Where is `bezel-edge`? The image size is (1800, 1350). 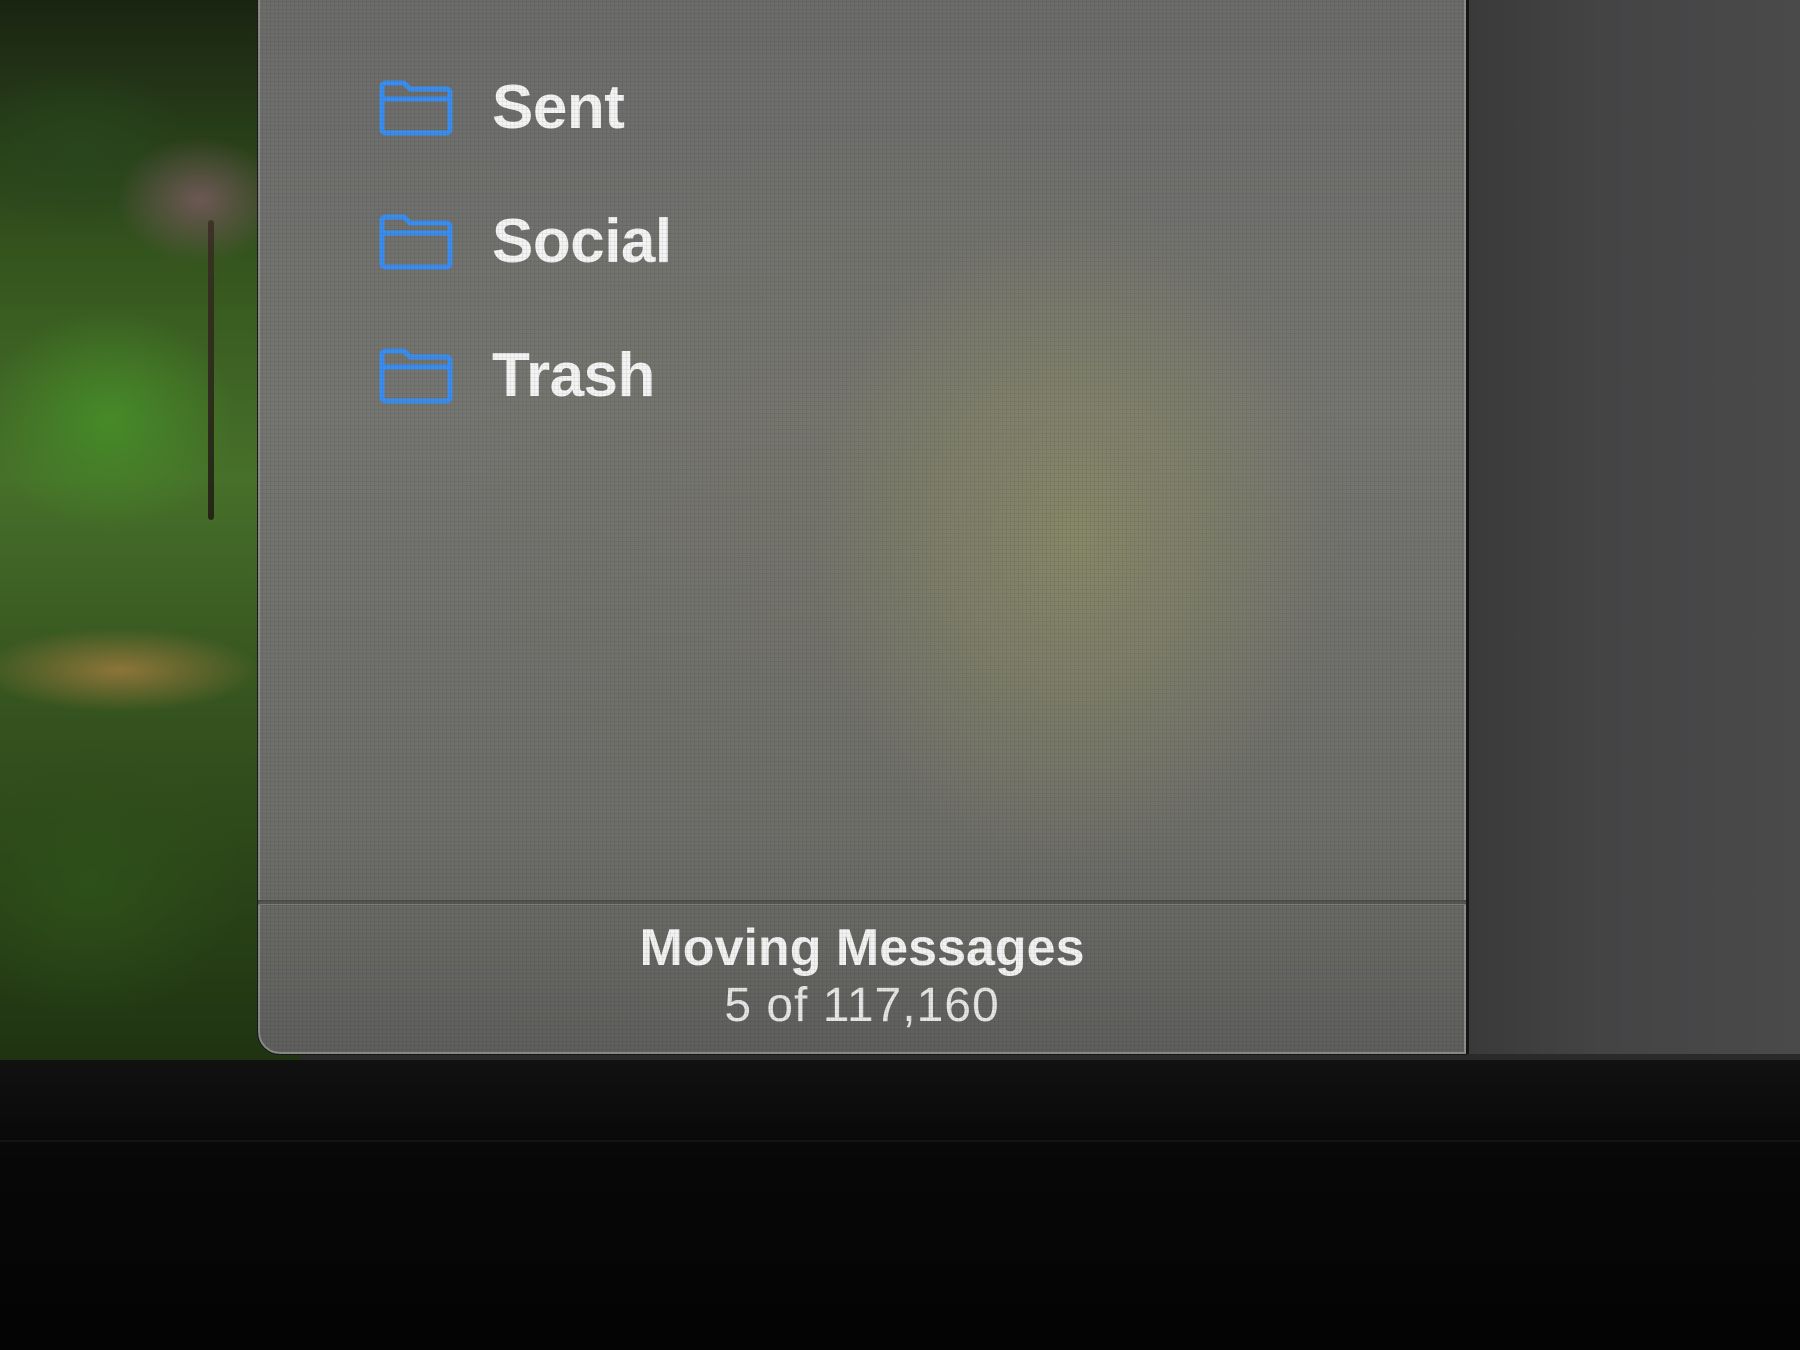 bezel-edge is located at coordinates (900, 1141).